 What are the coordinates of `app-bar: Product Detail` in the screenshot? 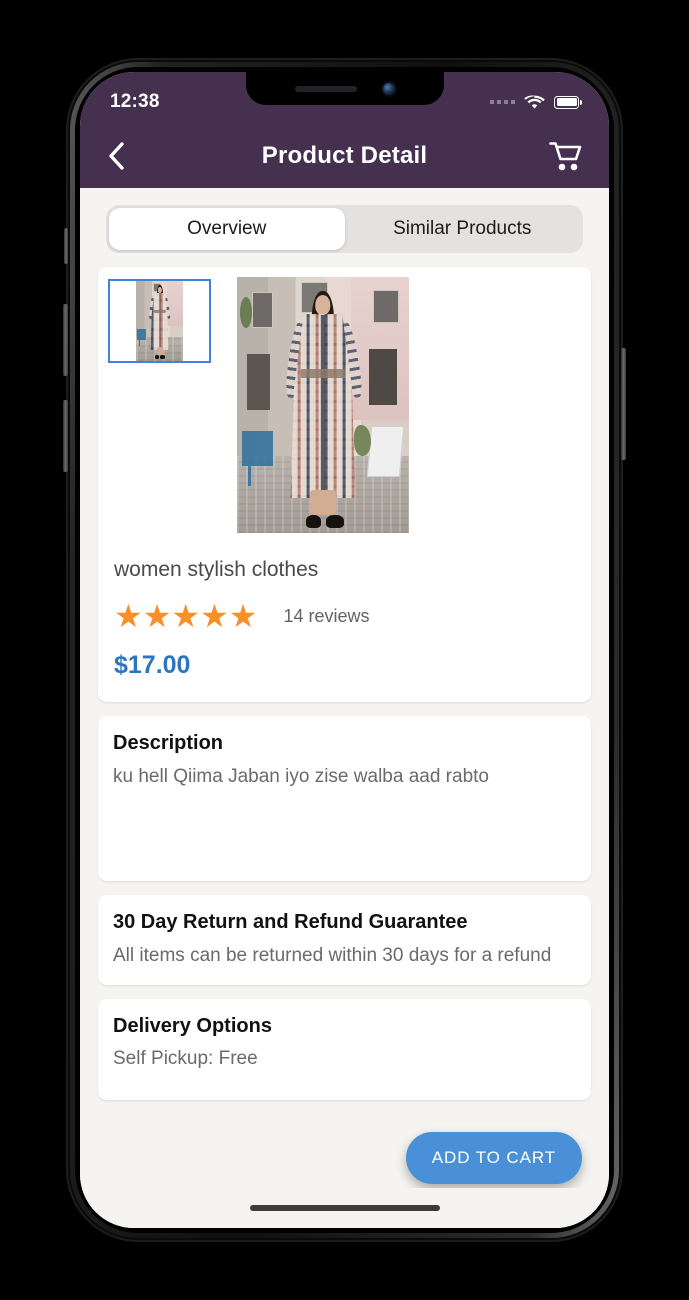 It's located at (344, 156).